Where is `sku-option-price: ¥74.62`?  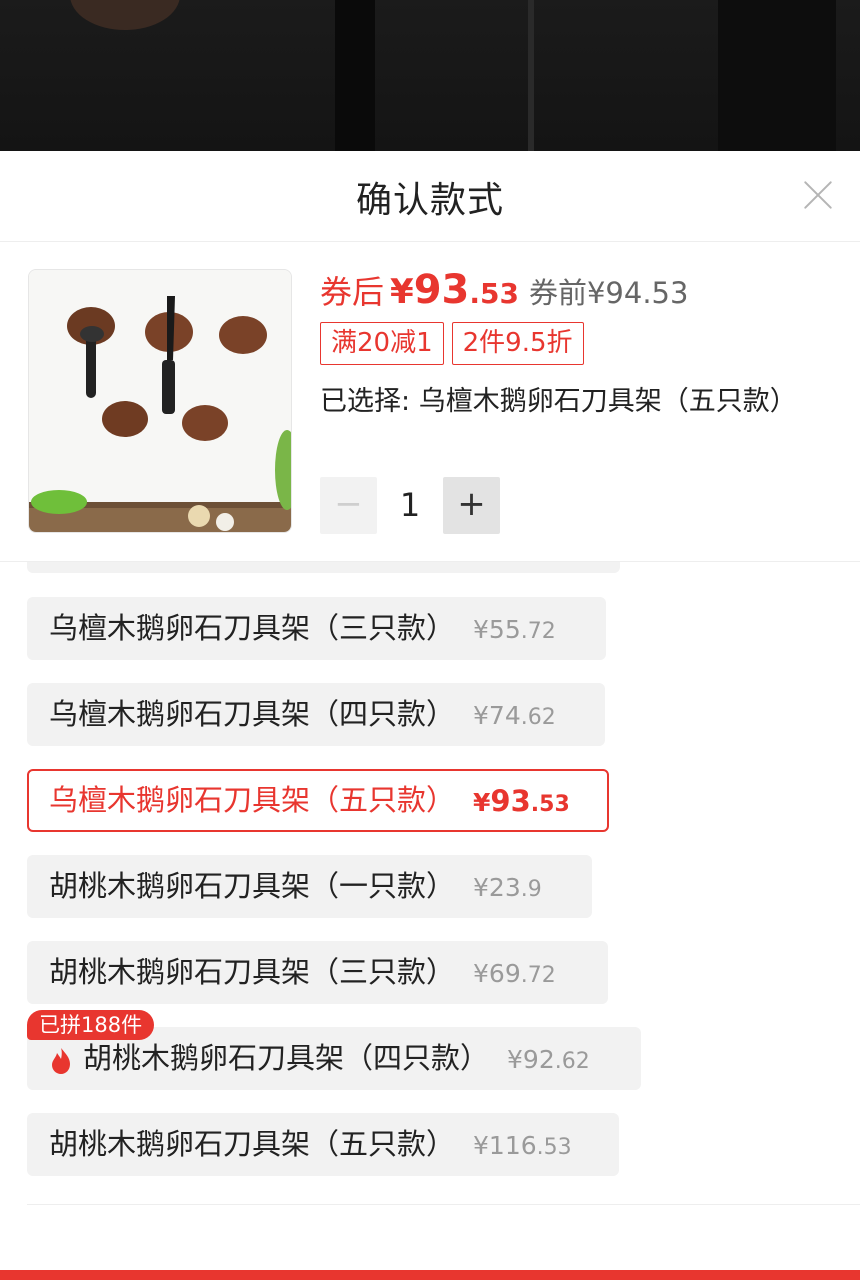 sku-option-price: ¥74.62 is located at coordinates (514, 715).